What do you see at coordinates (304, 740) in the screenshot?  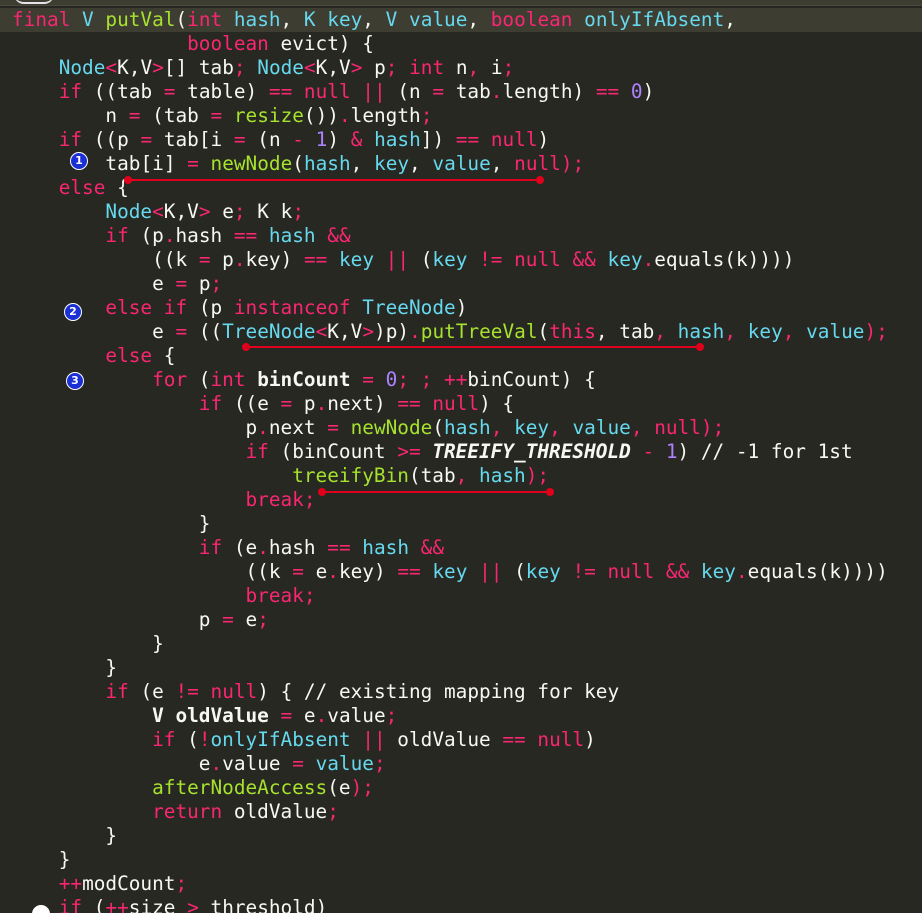 I see `code-line: if (!onlyIfAbsent || oldValue == null)` at bounding box center [304, 740].